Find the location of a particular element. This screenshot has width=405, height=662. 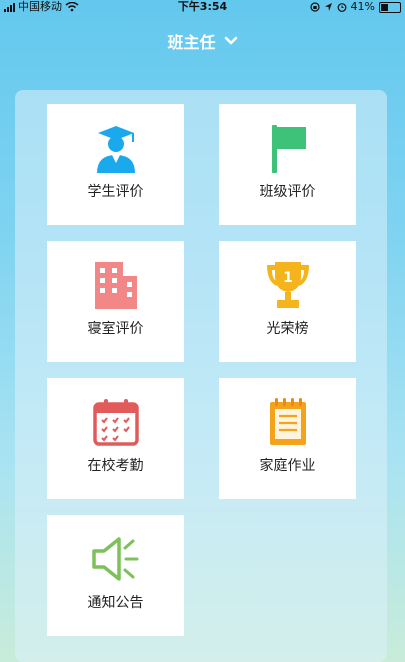

student-graduate-icon is located at coordinates (116, 148).